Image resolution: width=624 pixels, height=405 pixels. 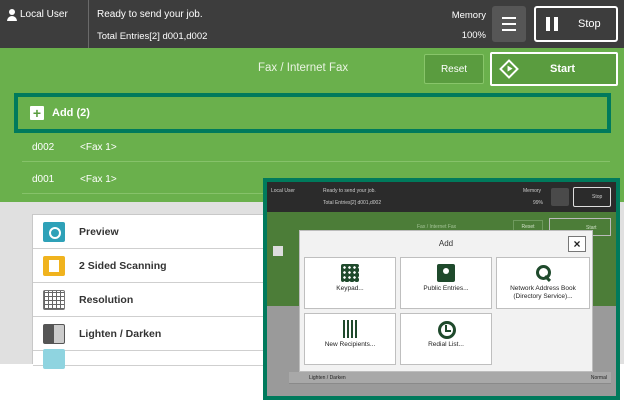 I want to click on feature-label: Resolution, so click(x=106, y=300).